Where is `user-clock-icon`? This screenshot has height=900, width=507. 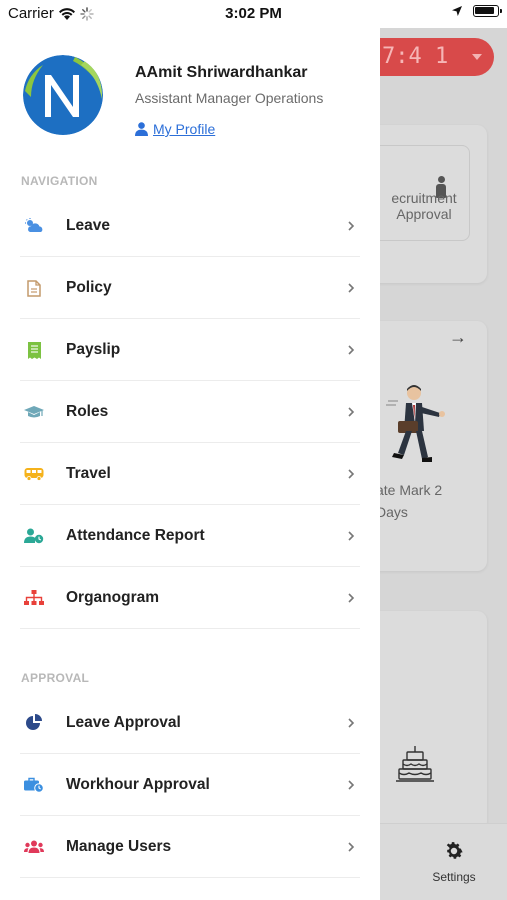
user-clock-icon is located at coordinates (34, 536).